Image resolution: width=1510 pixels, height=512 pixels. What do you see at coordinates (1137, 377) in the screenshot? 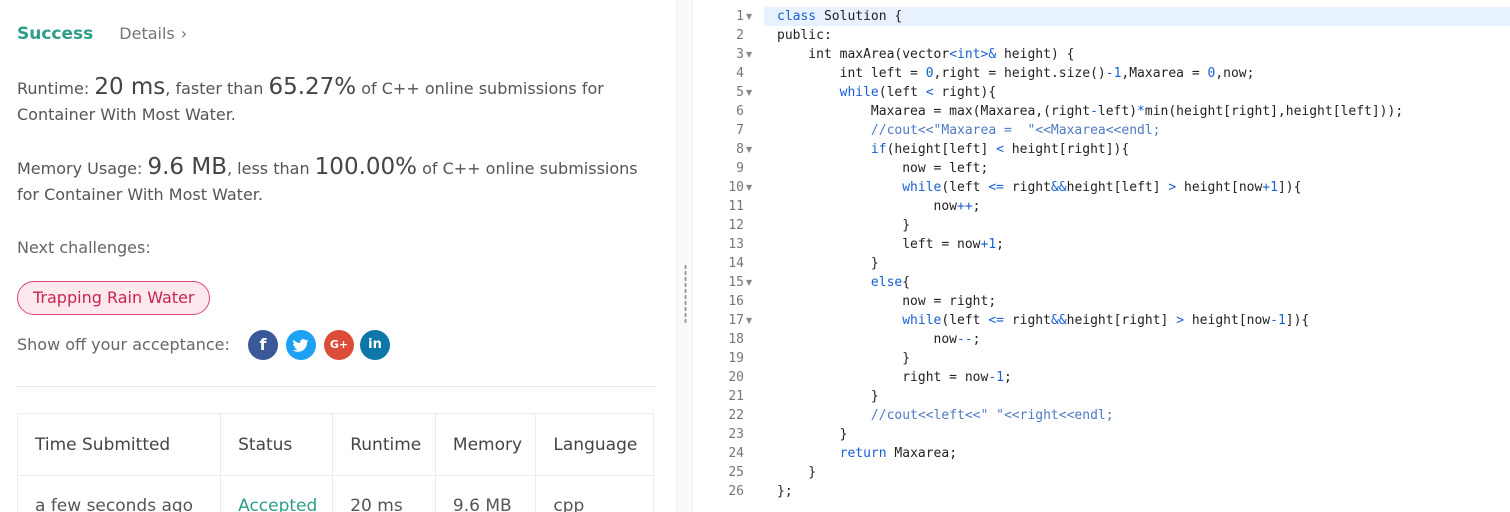
I see `code-line: right = now-1;` at bounding box center [1137, 377].